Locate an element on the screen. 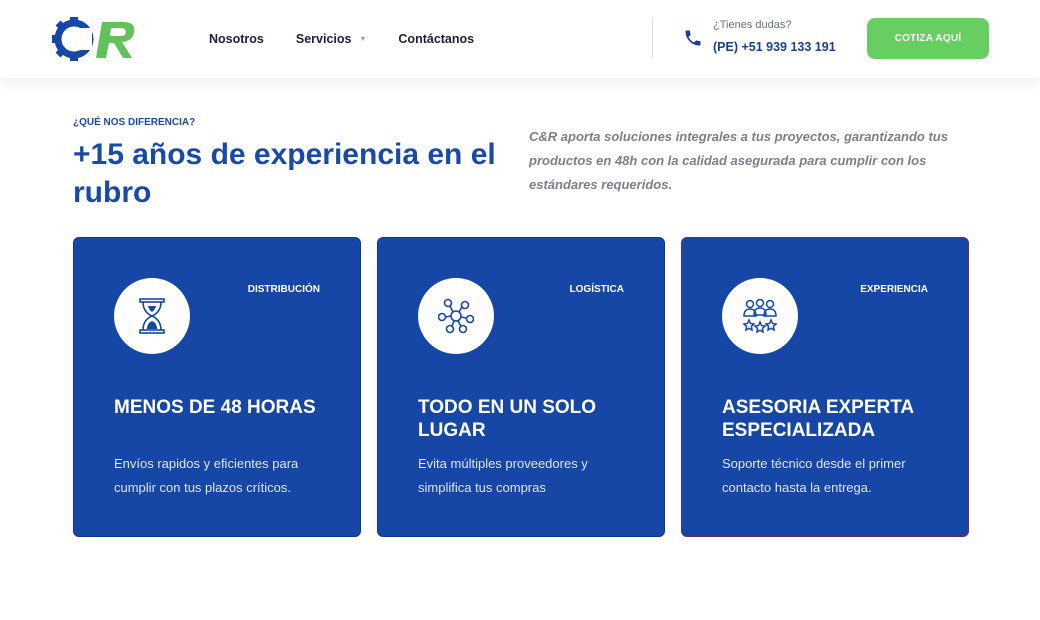 This screenshot has height=620, width=1040. company-logo is located at coordinates (97, 39).